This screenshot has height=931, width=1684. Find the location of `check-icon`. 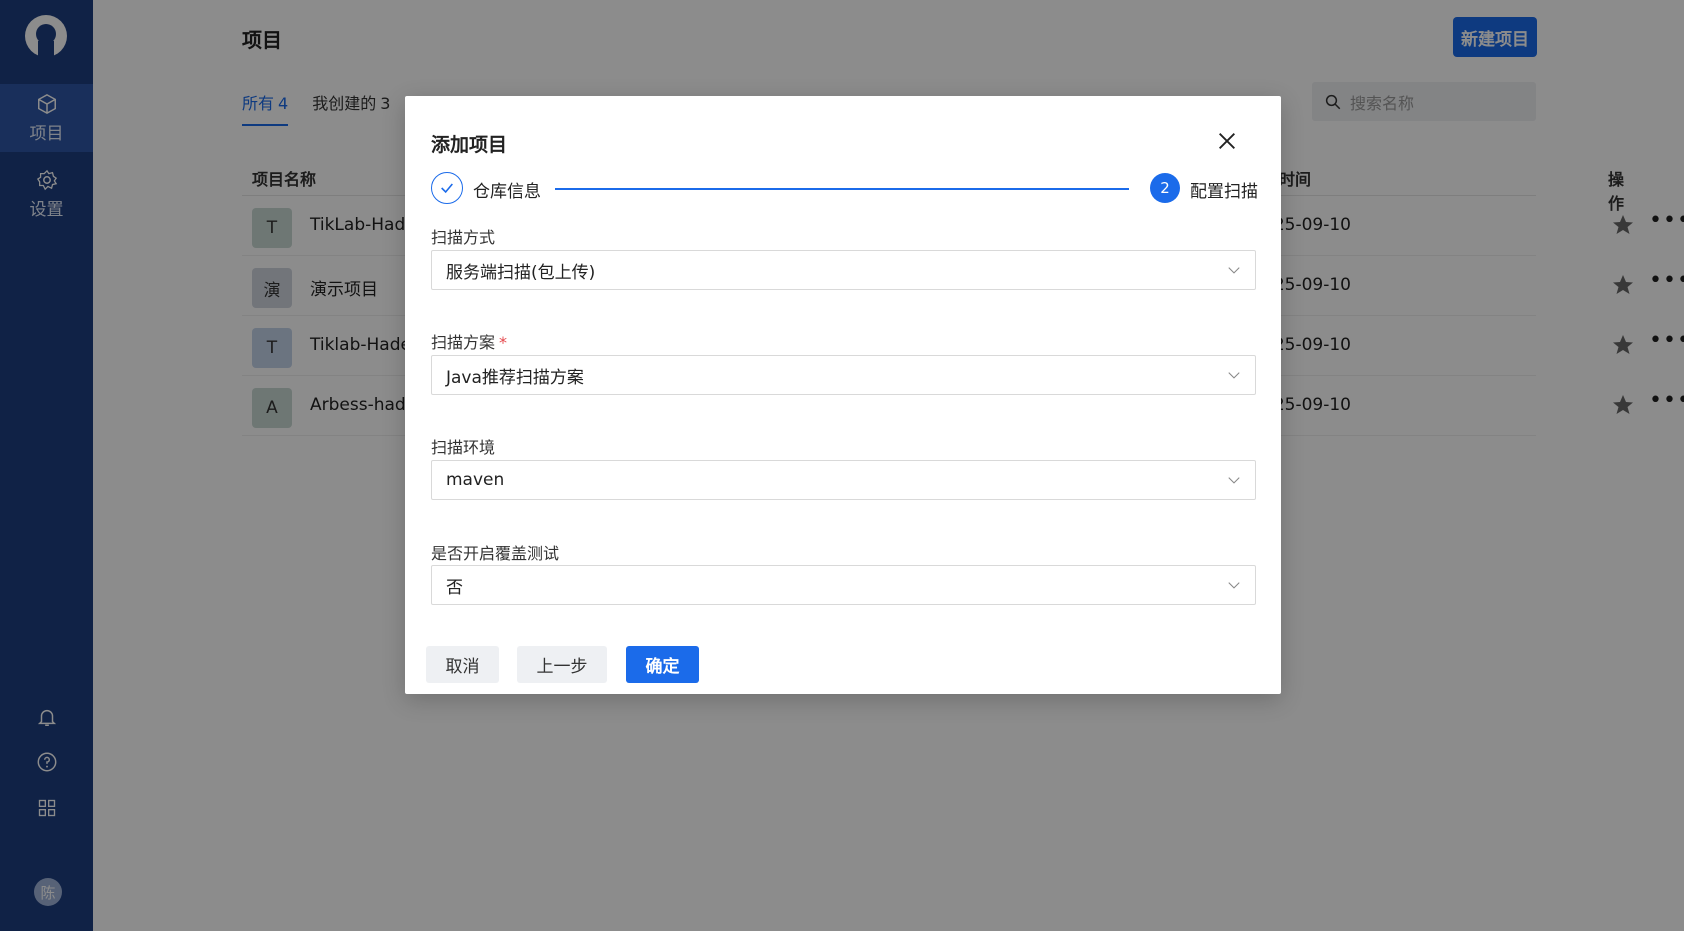

check-icon is located at coordinates (447, 188).